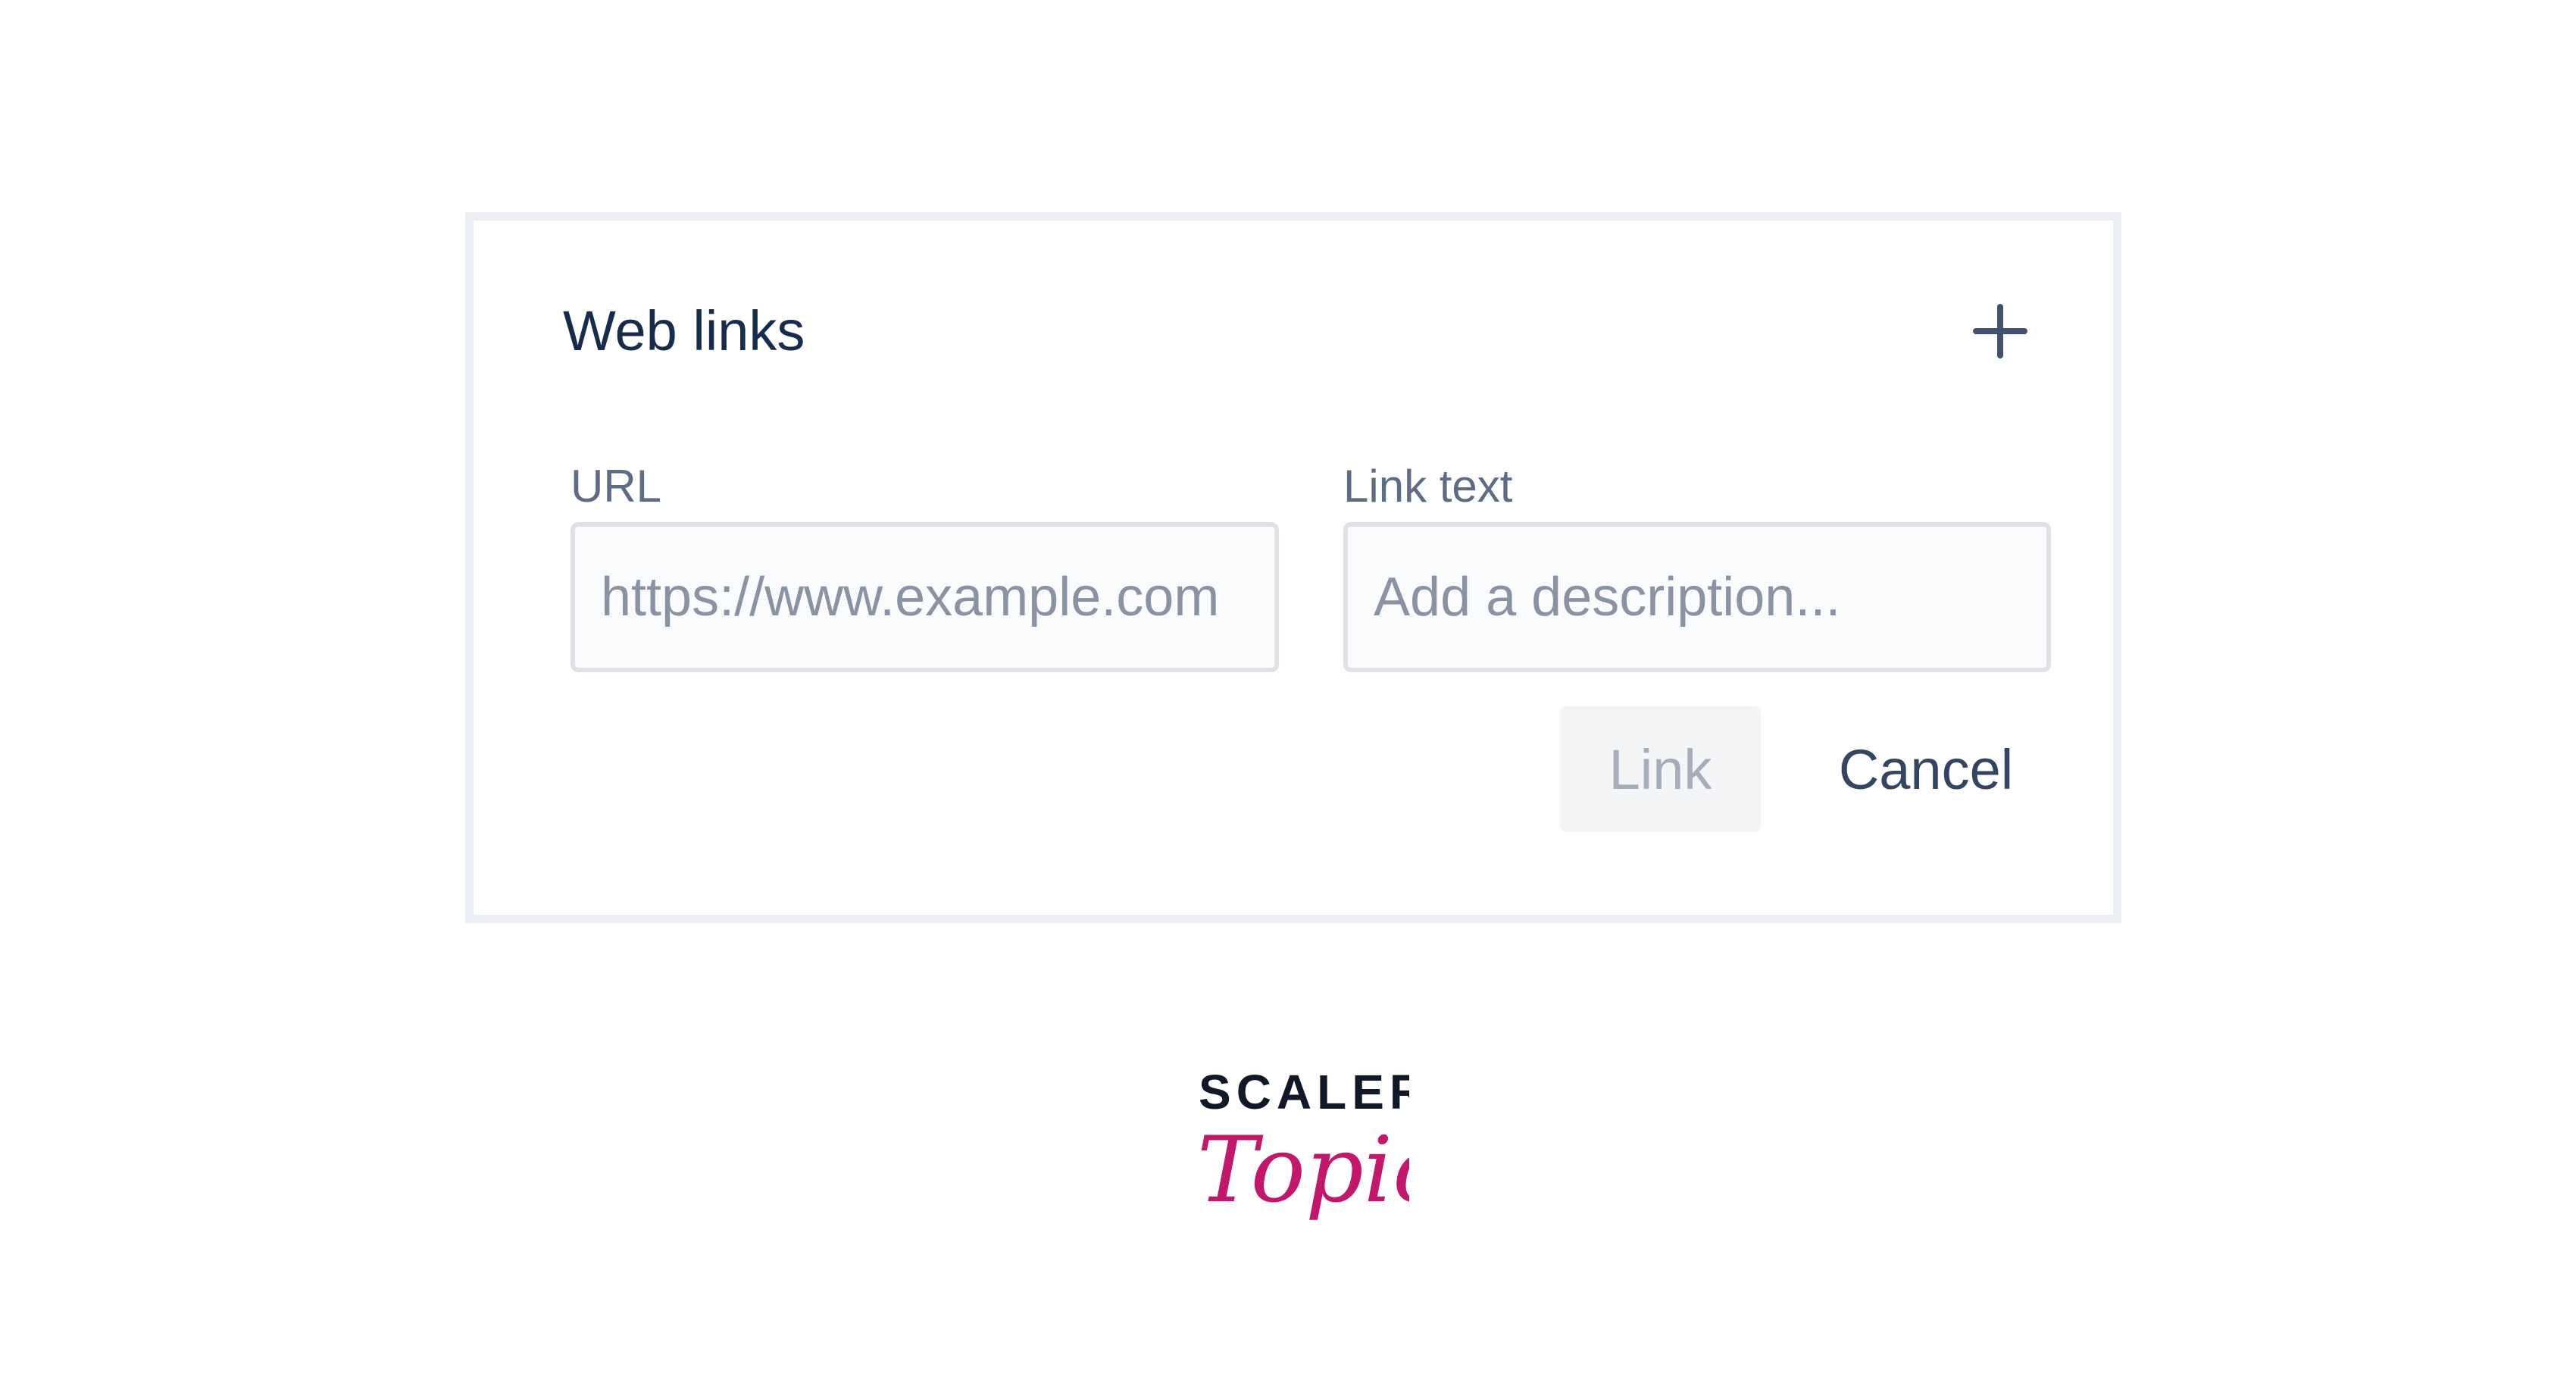  I want to click on svg-text: SCALER, so click(1304, 1092).